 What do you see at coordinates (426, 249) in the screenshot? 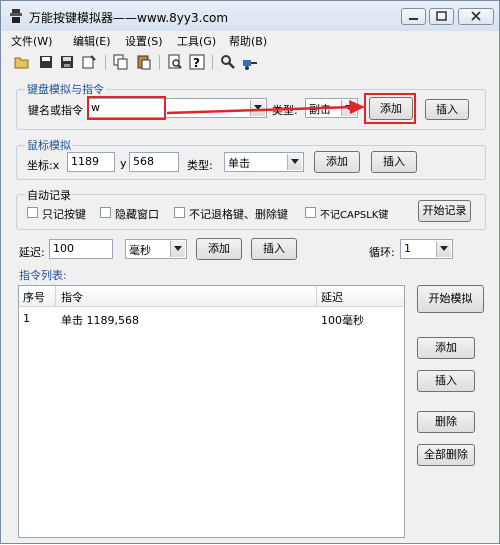
I see `loop-select: 1` at bounding box center [426, 249].